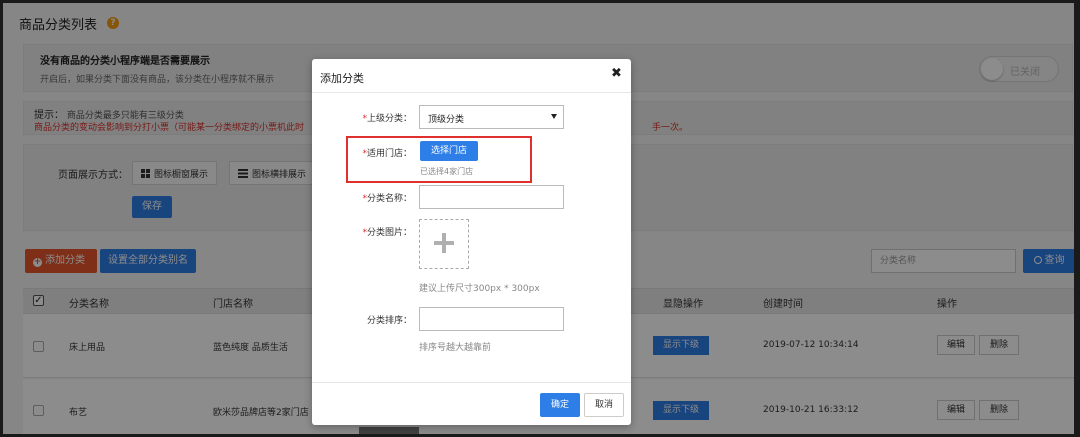 The width and height of the screenshot is (1080, 437). Describe the element at coordinates (560, 405) in the screenshot. I see `confirm-button: 确定` at that location.